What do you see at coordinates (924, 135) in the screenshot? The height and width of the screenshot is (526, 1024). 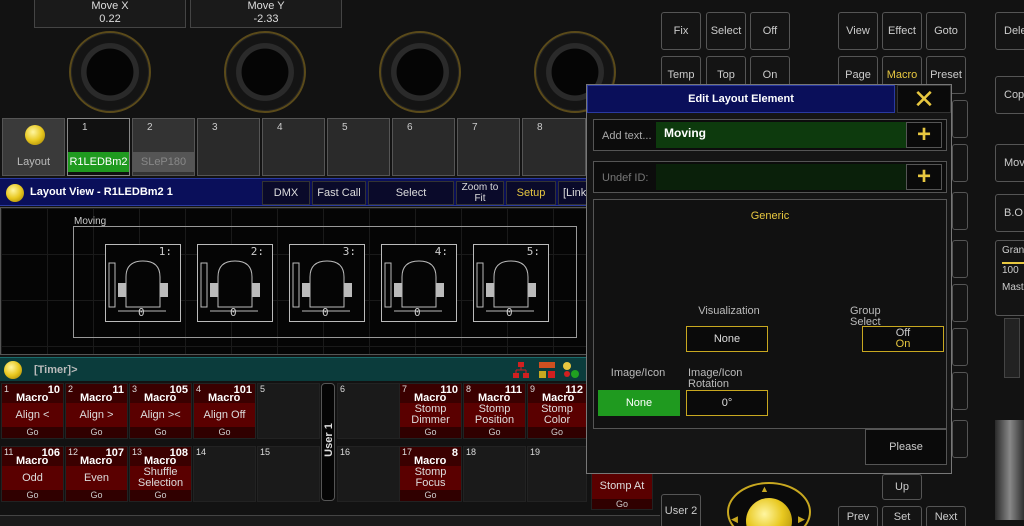 I see `text-plus-button: +` at bounding box center [924, 135].